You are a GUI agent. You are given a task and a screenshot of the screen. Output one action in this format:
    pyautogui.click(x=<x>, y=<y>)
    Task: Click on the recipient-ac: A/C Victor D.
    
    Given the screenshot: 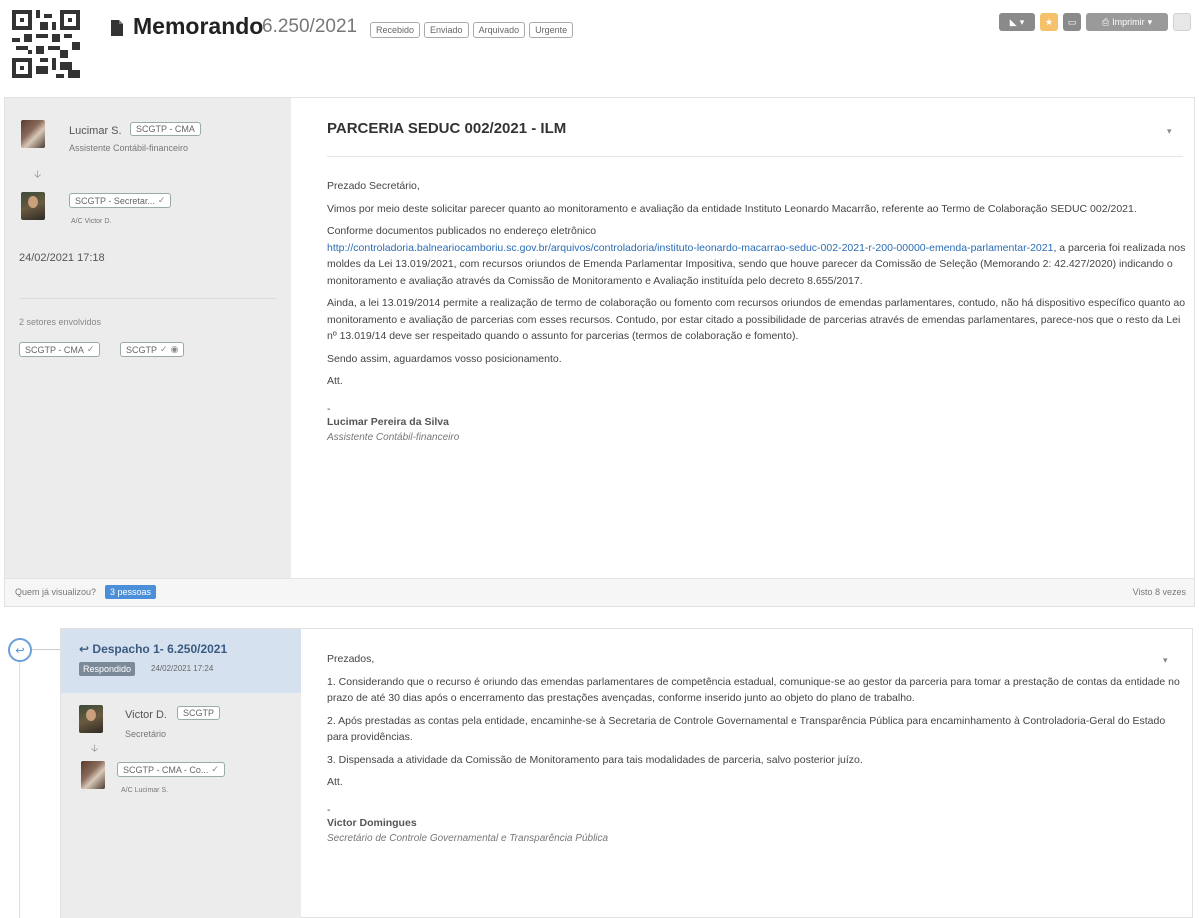 What is the action you would take?
    pyautogui.click(x=91, y=221)
    